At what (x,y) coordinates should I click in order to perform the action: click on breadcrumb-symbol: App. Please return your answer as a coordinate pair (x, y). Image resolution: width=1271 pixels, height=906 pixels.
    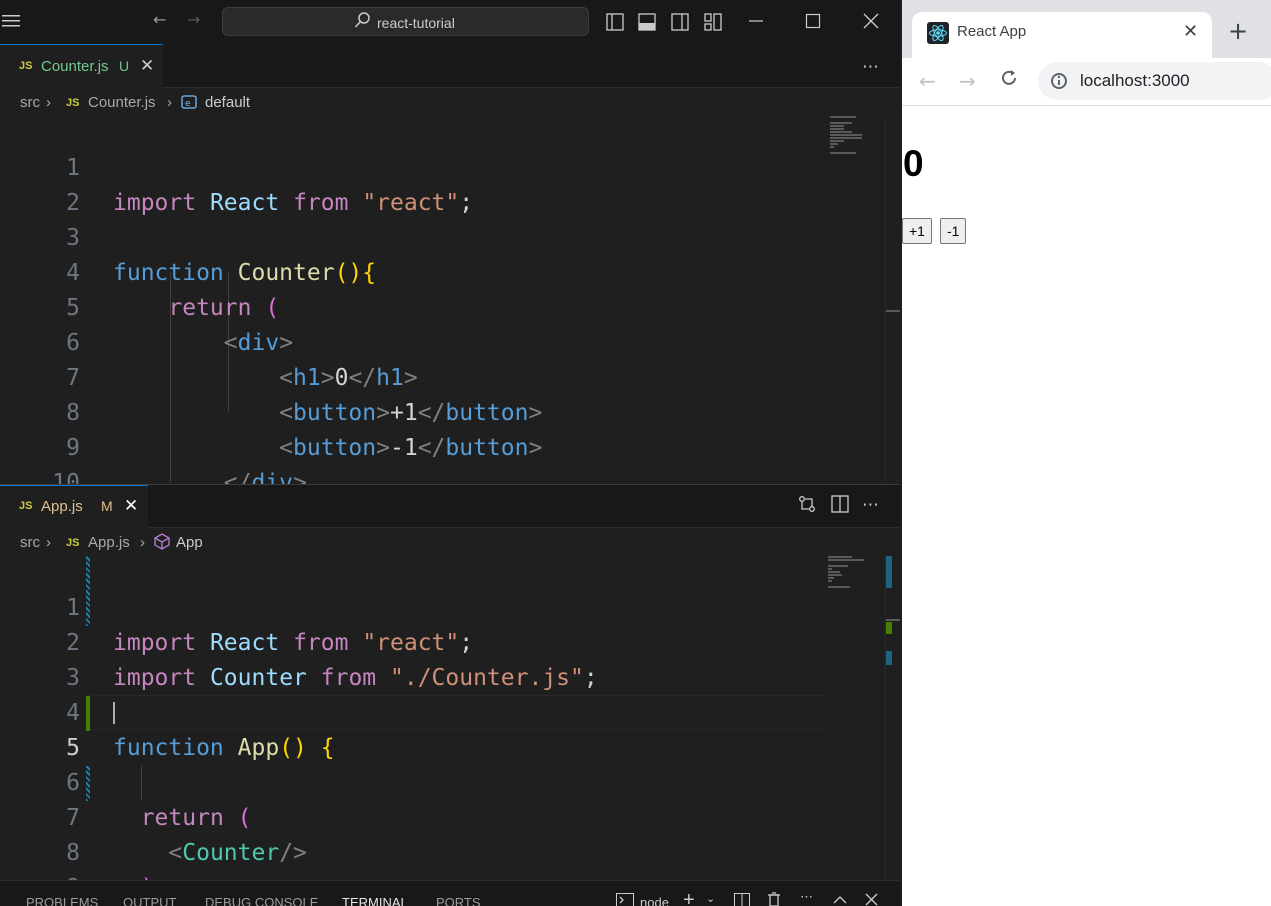
    Looking at the image, I should click on (189, 542).